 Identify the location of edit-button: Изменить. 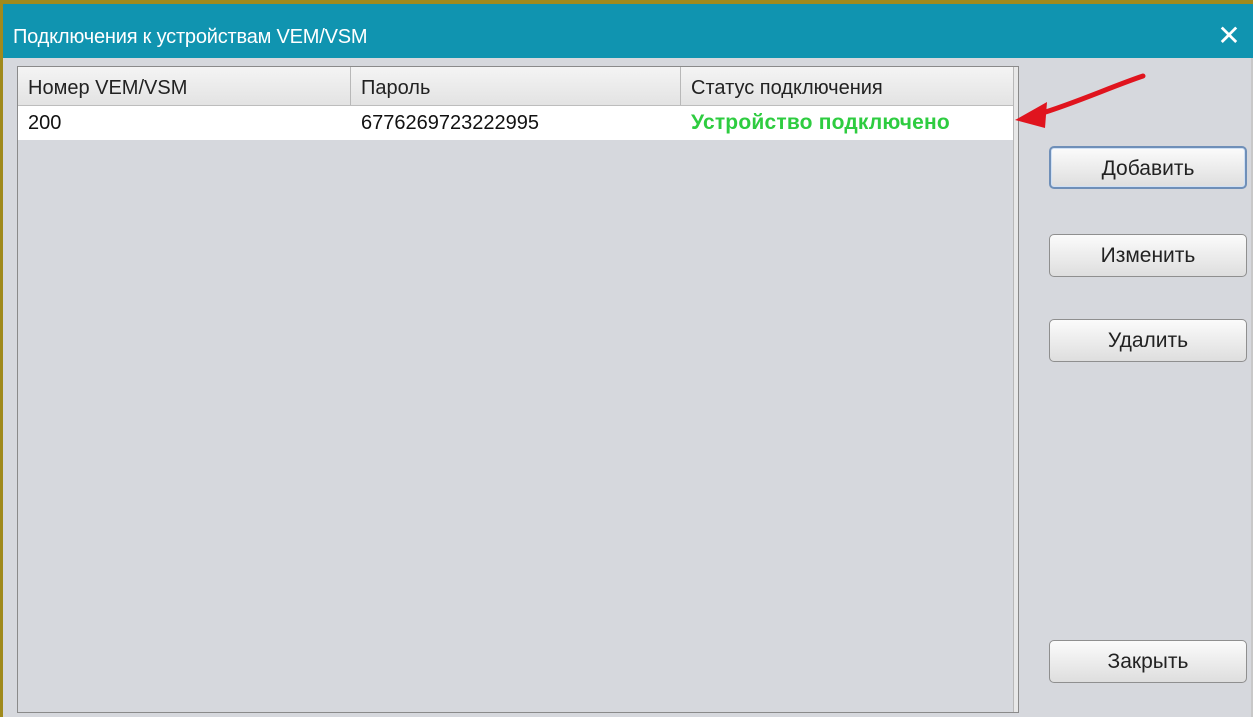
(1148, 255).